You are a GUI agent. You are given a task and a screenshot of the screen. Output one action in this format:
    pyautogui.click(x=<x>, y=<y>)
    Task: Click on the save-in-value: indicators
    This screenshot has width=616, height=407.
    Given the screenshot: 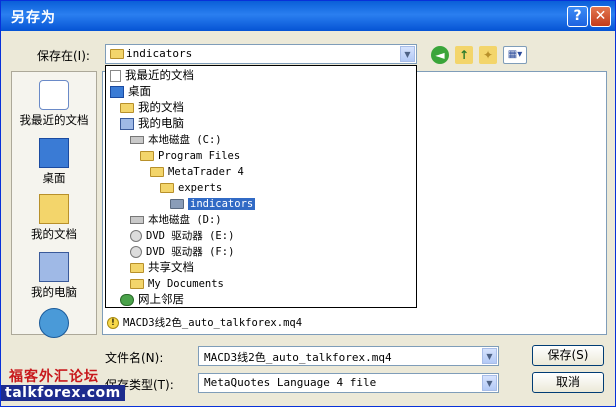 What is the action you would take?
    pyautogui.click(x=159, y=53)
    